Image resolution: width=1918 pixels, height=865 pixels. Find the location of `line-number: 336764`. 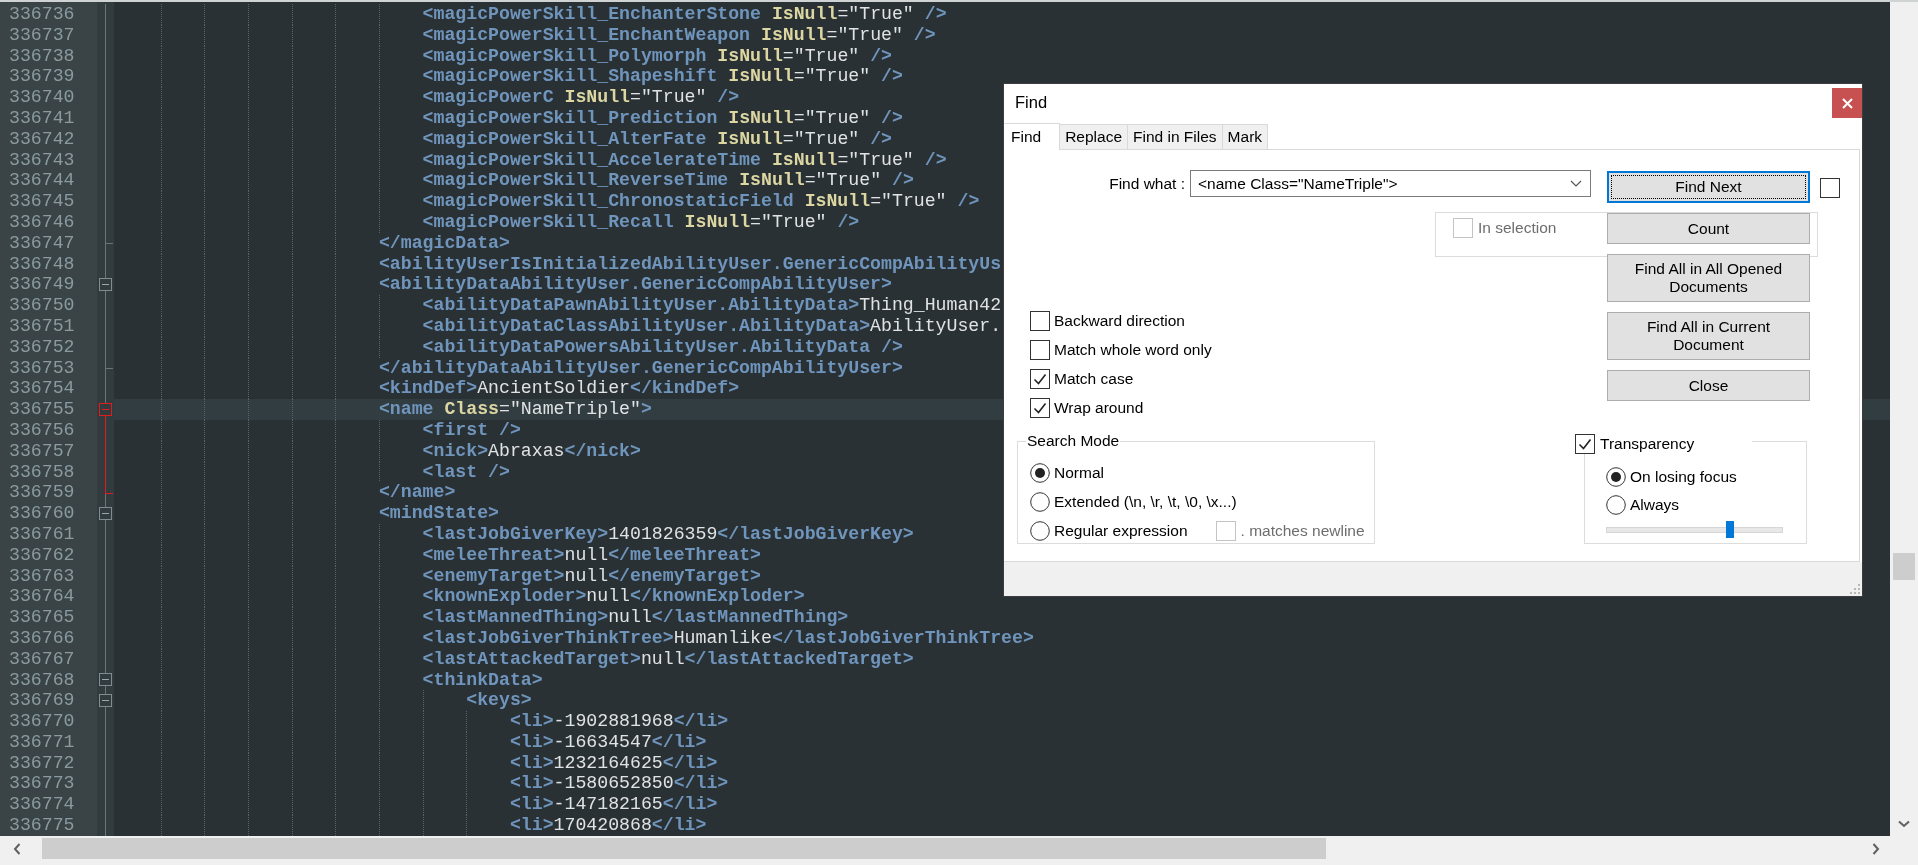

line-number: 336764 is located at coordinates (42, 597).